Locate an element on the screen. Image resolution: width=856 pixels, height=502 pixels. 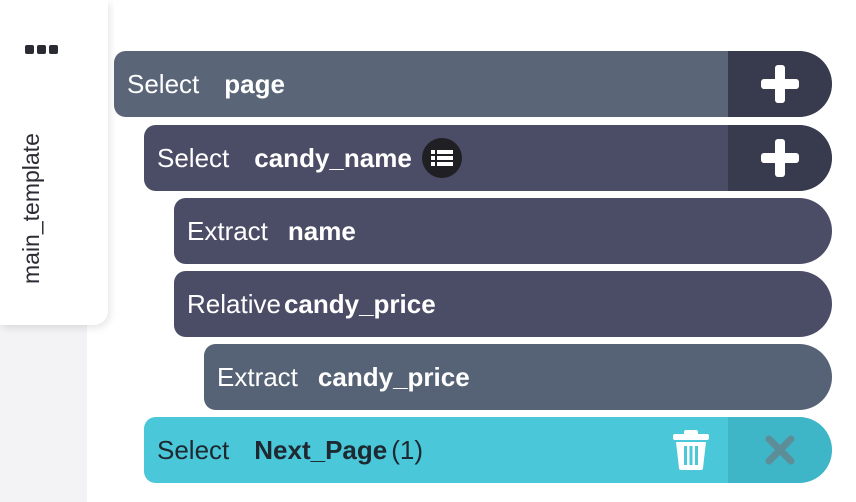
node-name: name is located at coordinates (321, 230).